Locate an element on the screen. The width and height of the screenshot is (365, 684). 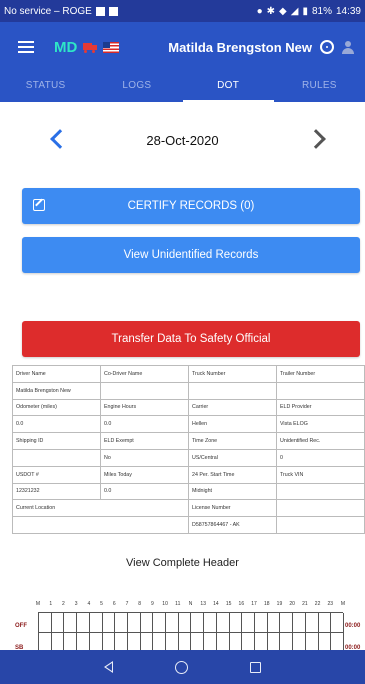
table-row: No US/Central 0 is located at coordinates (188, 457).